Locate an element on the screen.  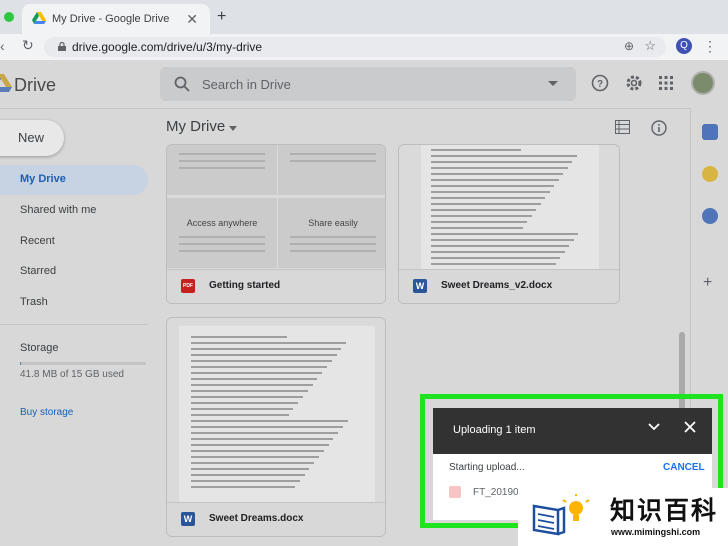
address-bar: drive.google.com/drive/u/3/my-drive ⊕ ☆ is located at coordinates (355, 47).